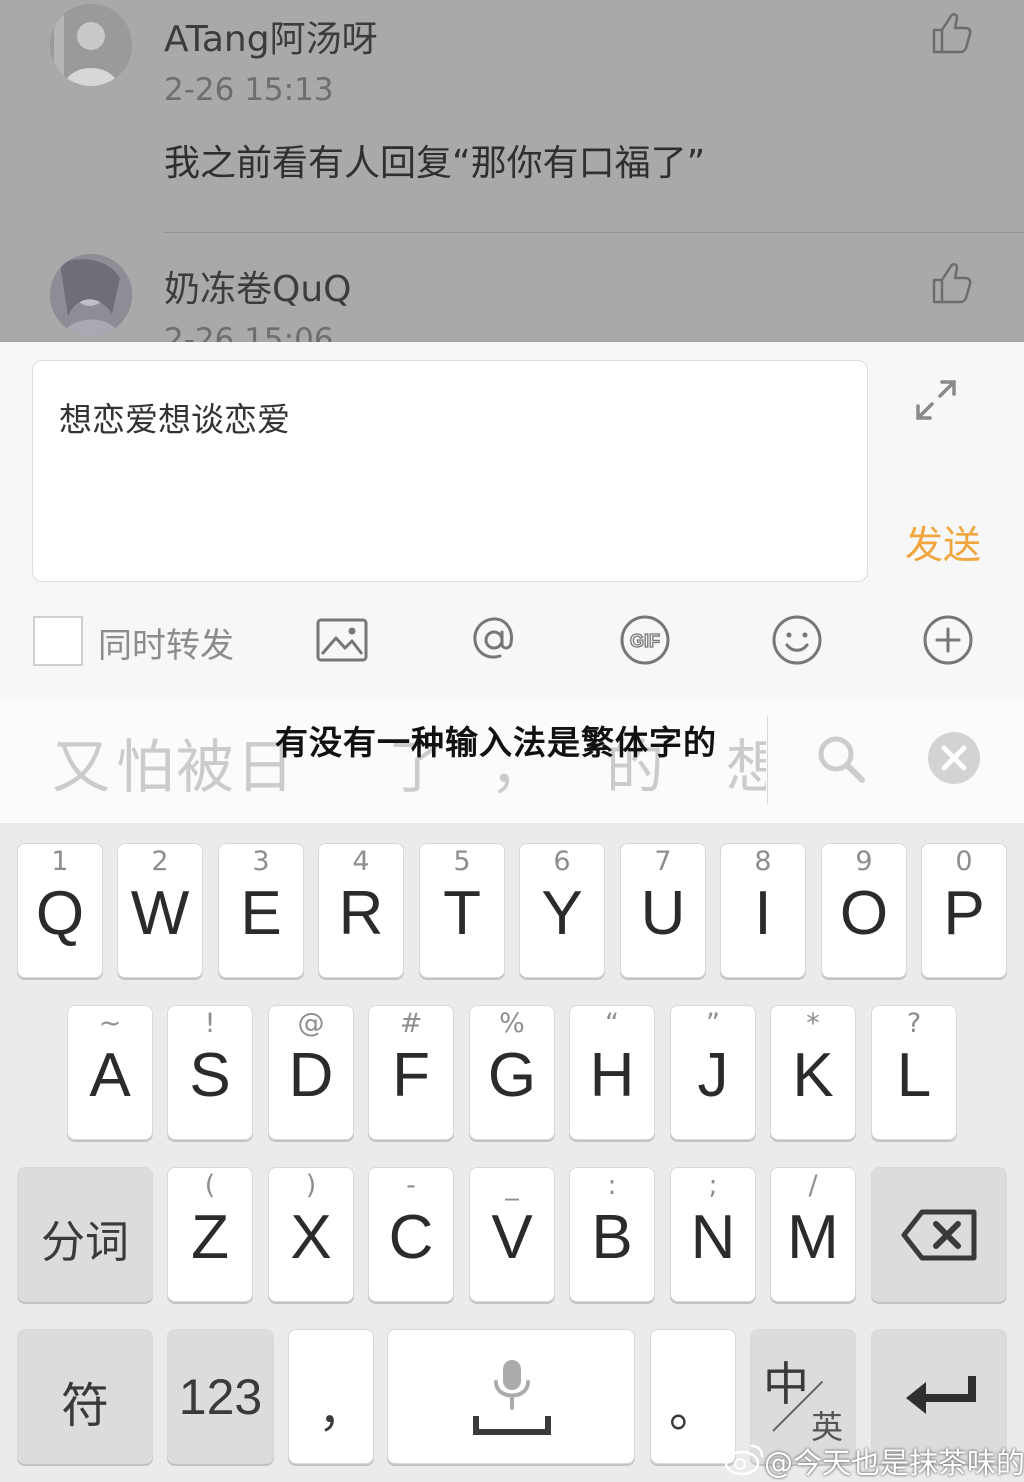 This screenshot has width=1024, height=1482. What do you see at coordinates (964, 861) in the screenshot?
I see `key-hint: 0` at bounding box center [964, 861].